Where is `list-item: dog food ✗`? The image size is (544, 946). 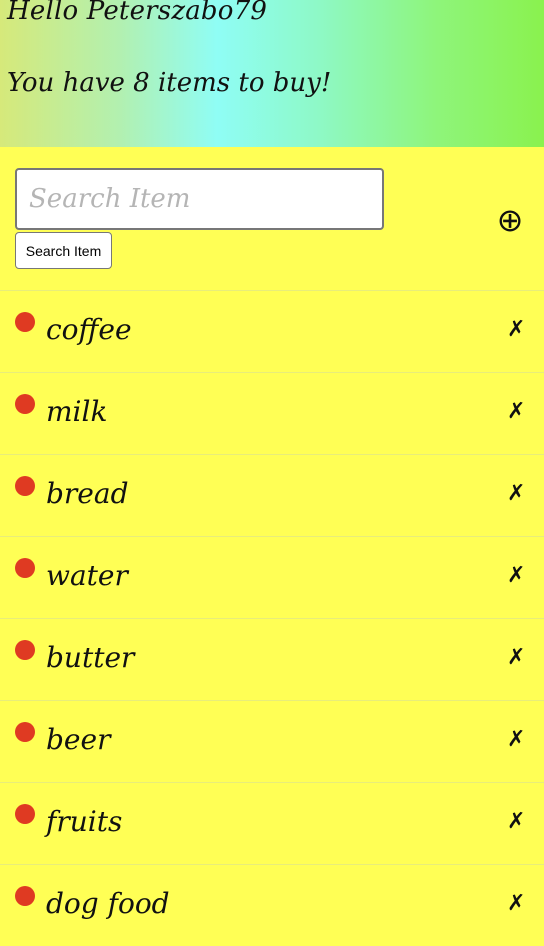
list-item: dog food ✗ is located at coordinates (272, 905).